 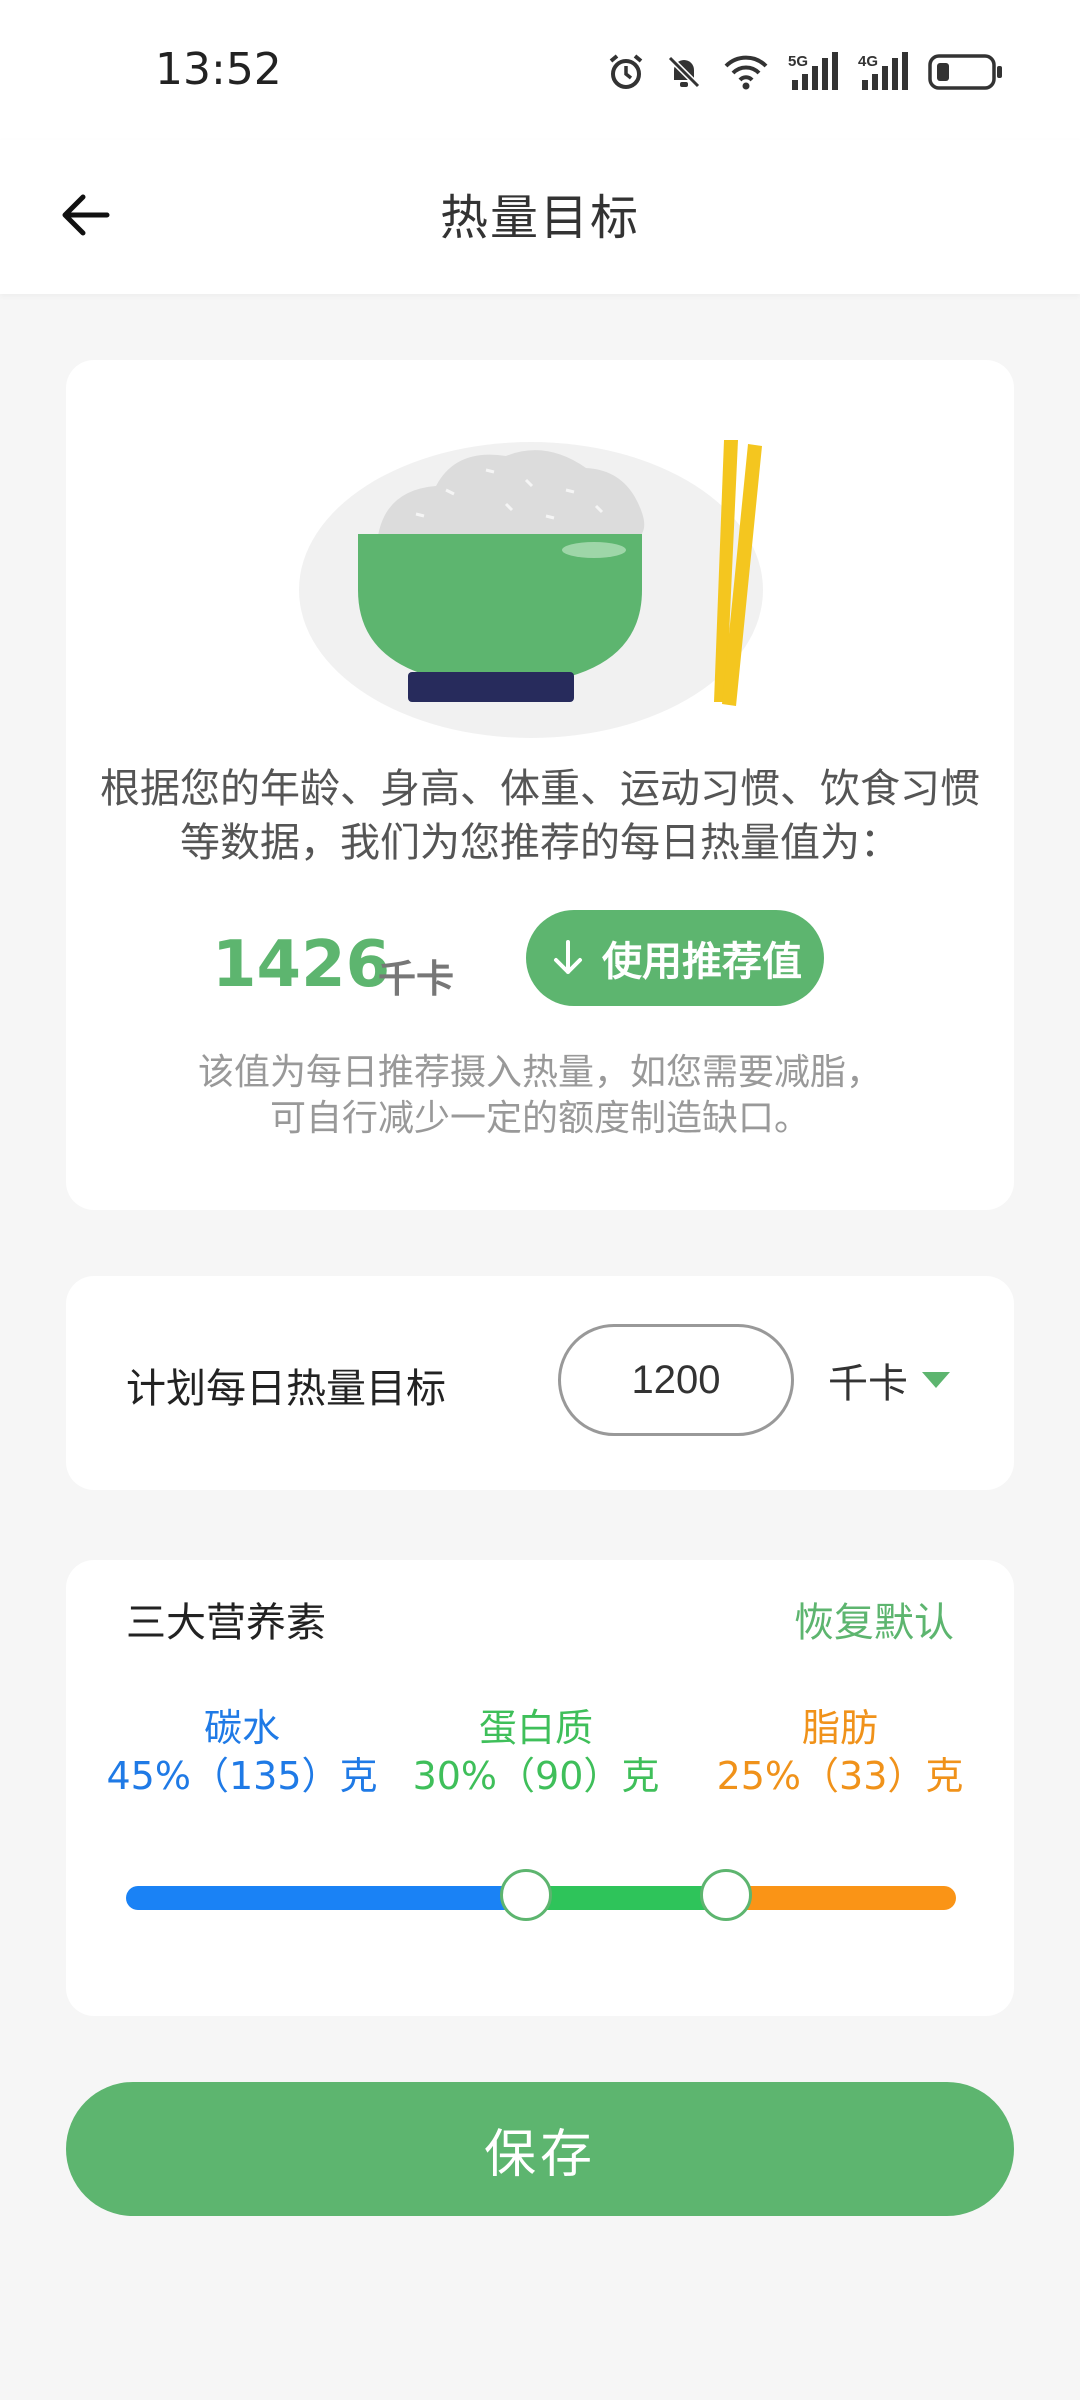 I want to click on carb-protein-handle, so click(x=526, y=1895).